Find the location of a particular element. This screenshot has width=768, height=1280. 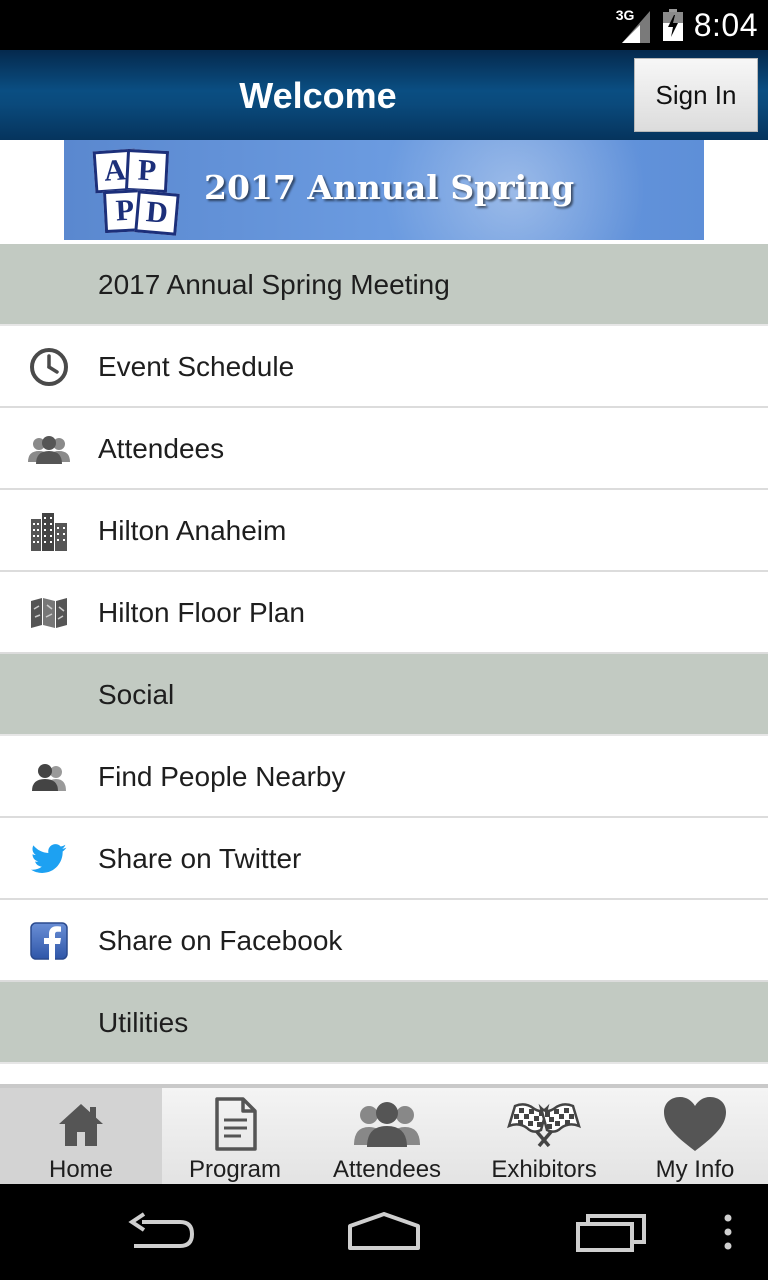

document-icon is located at coordinates (235, 1124).